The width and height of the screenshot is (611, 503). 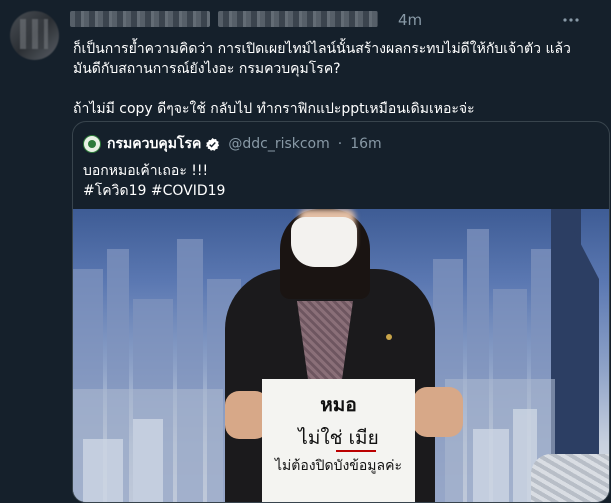 I want to click on quoted-timestamp: 16m, so click(x=365, y=144).